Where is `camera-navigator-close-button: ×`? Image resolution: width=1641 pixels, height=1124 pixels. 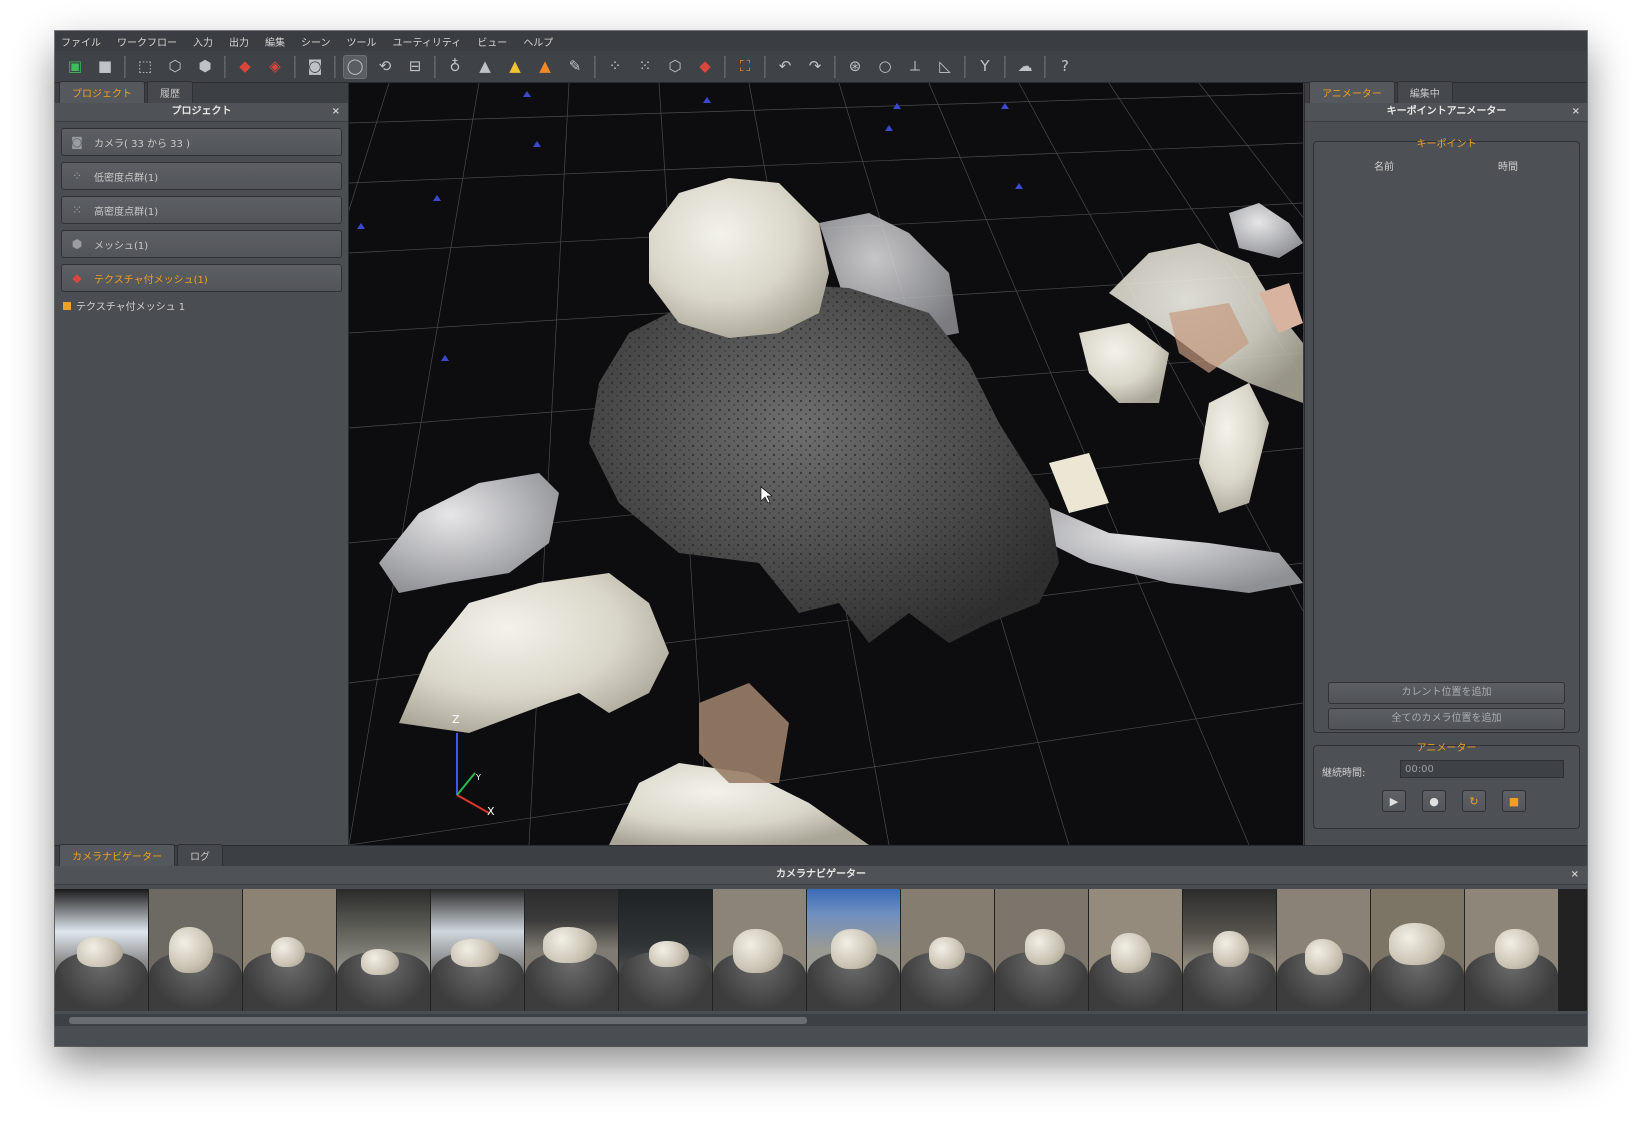 camera-navigator-close-button: × is located at coordinates (1575, 875).